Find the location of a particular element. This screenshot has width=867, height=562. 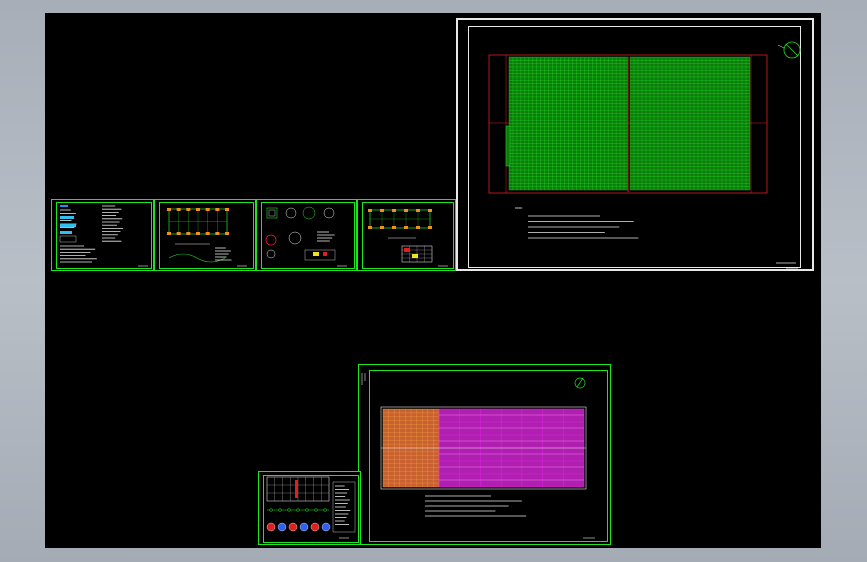

north-arrow-label is located at coordinates (781, 46).